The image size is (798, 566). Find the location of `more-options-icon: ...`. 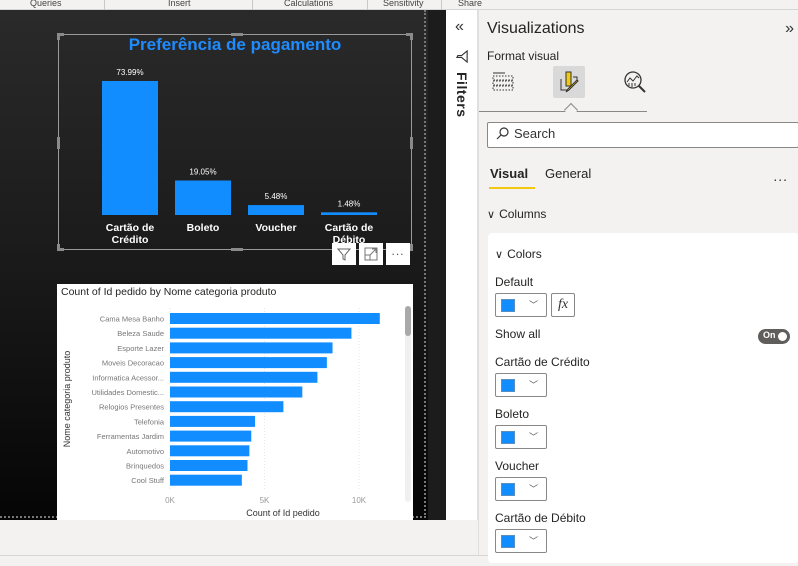

more-options-icon: ... is located at coordinates (780, 176).